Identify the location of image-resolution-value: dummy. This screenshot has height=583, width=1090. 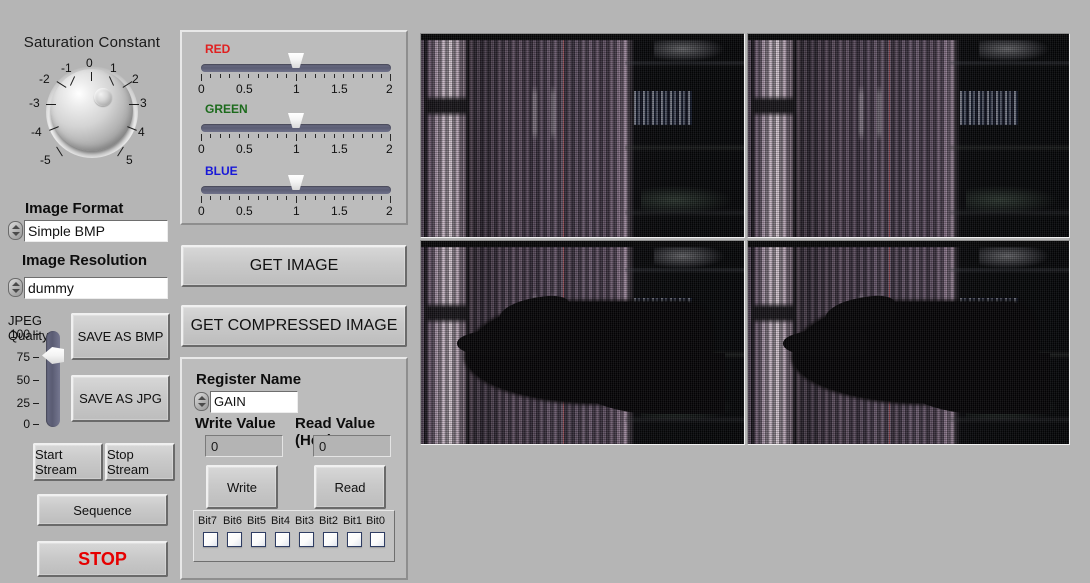
(96, 288).